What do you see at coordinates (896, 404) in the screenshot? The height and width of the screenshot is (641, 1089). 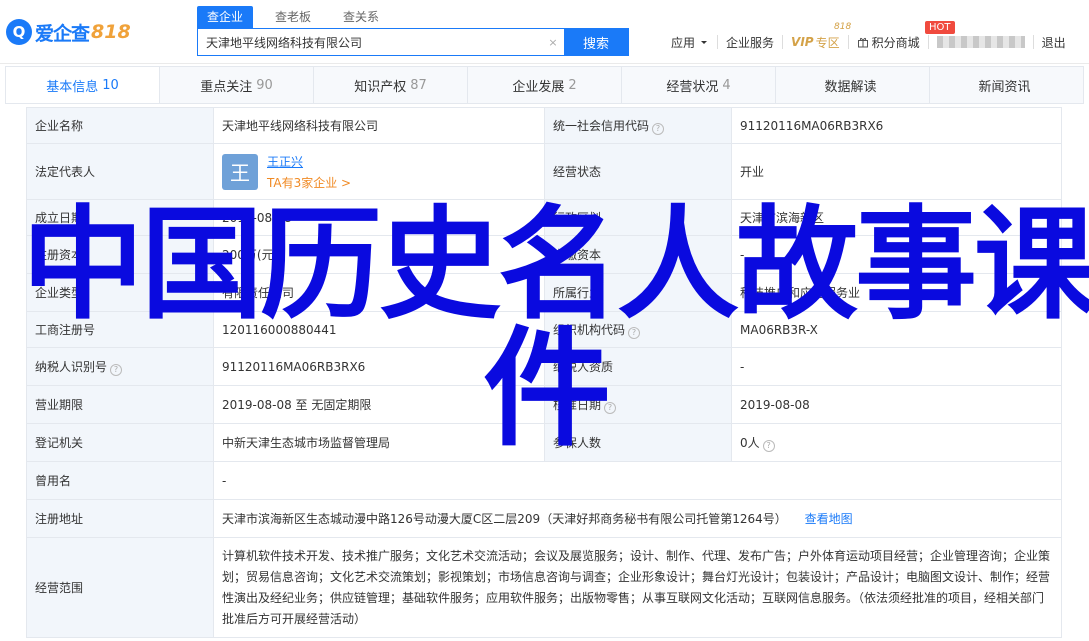 I see `approve-date: 2019-08-08` at bounding box center [896, 404].